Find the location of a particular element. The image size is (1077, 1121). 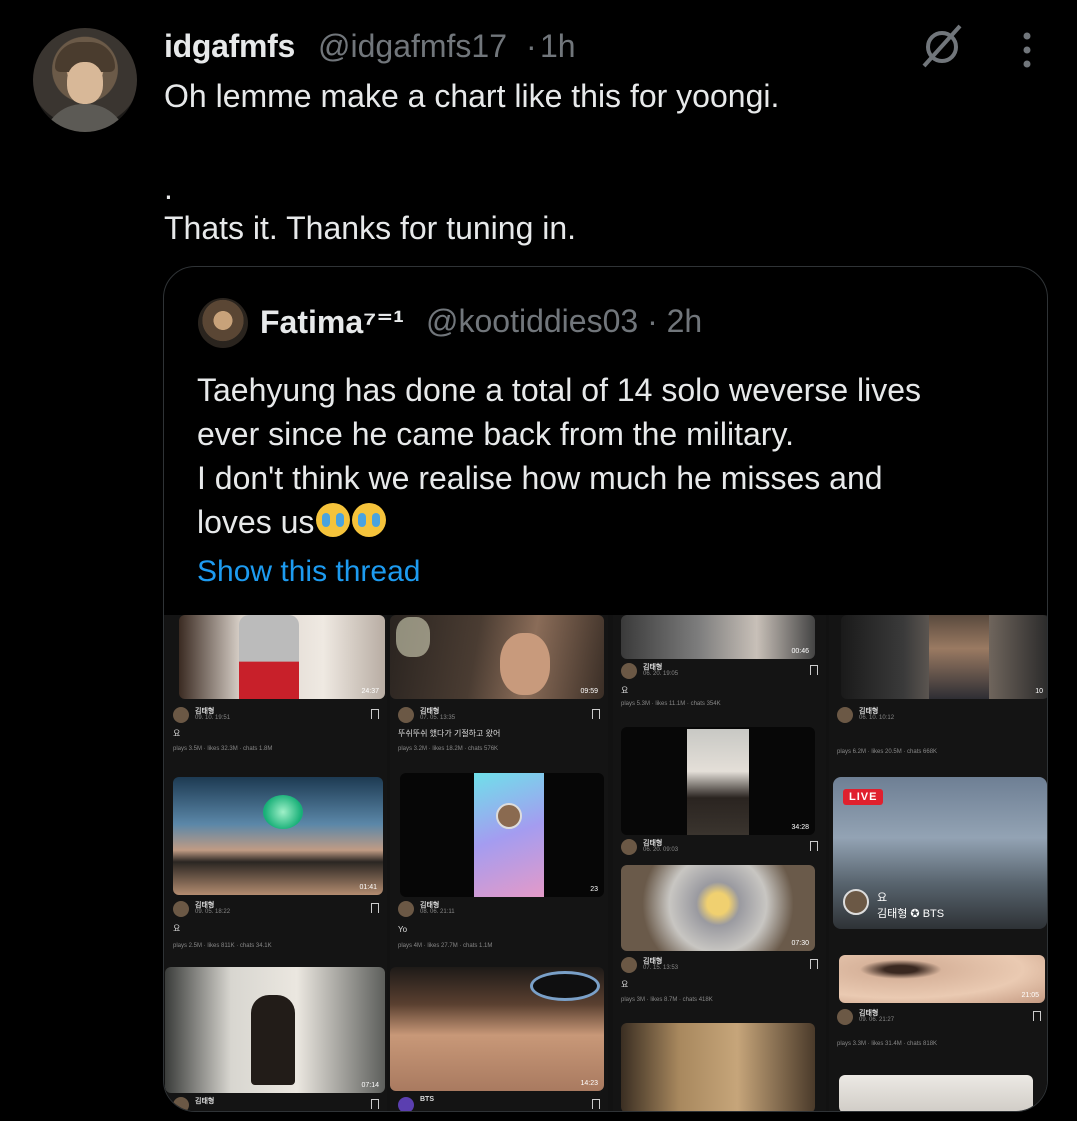

live-badge: LIVE is located at coordinates (863, 797).